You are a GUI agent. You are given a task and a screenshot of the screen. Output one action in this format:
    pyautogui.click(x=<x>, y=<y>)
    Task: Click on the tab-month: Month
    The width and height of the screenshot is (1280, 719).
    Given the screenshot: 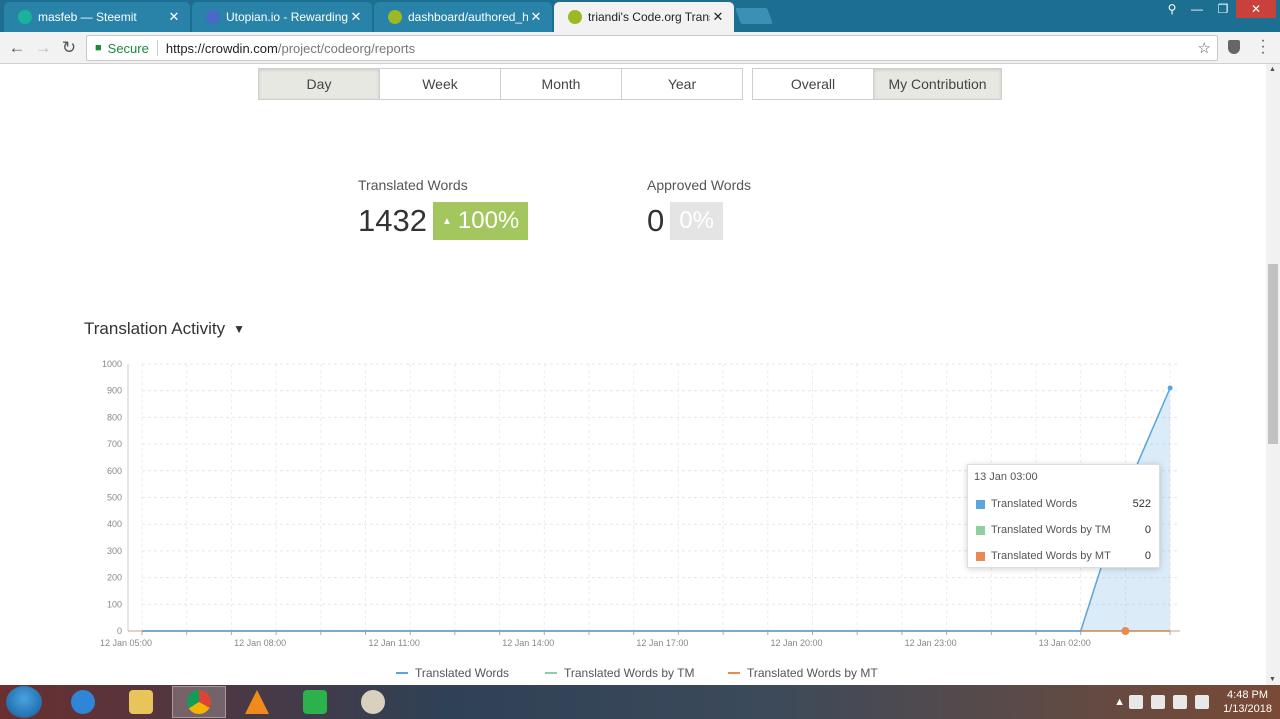 What is the action you would take?
    pyautogui.click(x=561, y=84)
    